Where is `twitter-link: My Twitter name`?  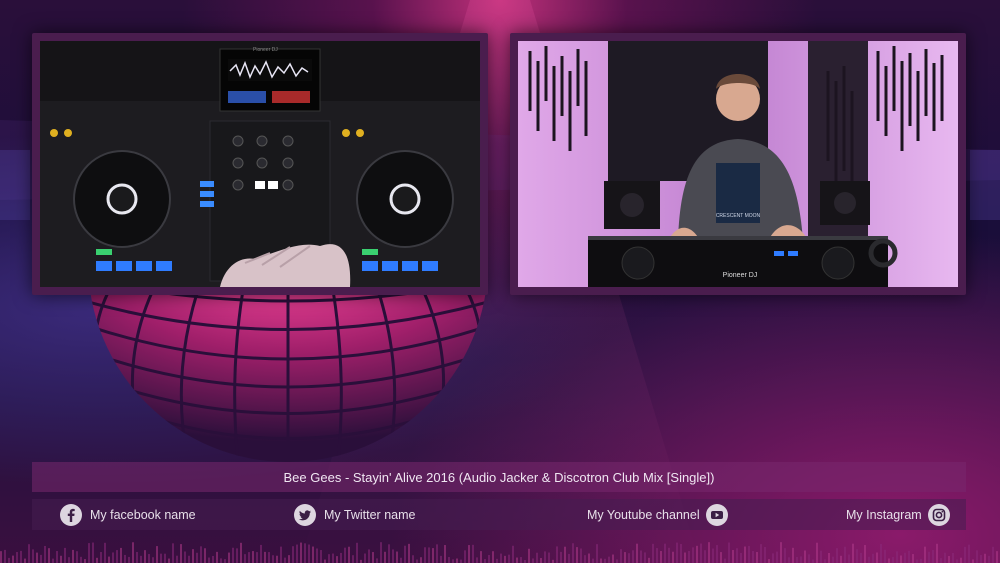 twitter-link: My Twitter name is located at coordinates (354, 514).